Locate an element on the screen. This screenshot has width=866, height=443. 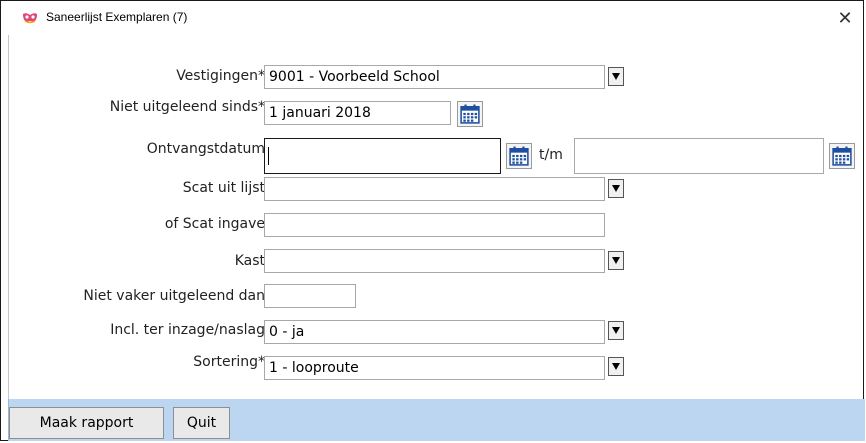
mask-icon is located at coordinates (30, 18).